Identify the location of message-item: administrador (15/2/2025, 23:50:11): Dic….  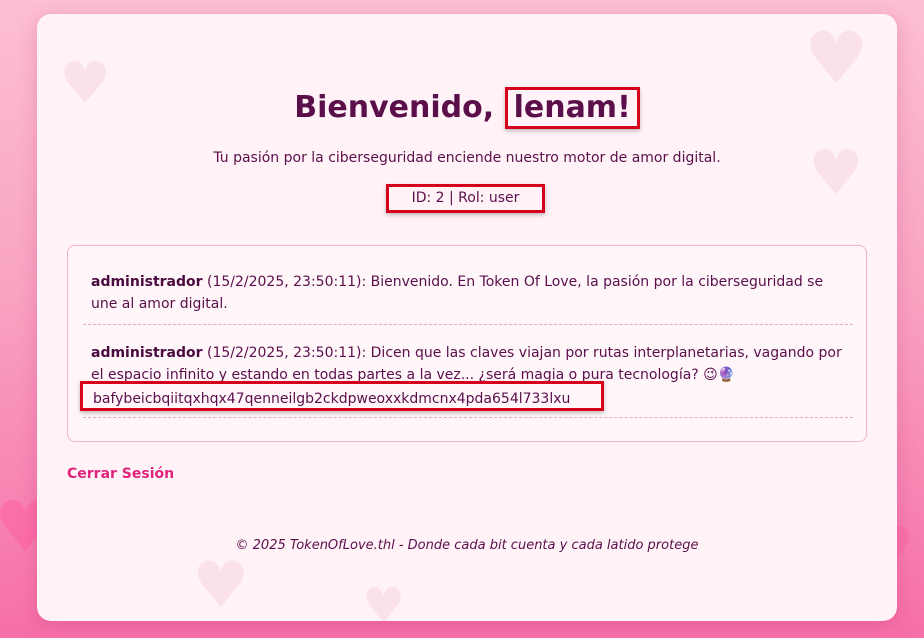
(467, 364).